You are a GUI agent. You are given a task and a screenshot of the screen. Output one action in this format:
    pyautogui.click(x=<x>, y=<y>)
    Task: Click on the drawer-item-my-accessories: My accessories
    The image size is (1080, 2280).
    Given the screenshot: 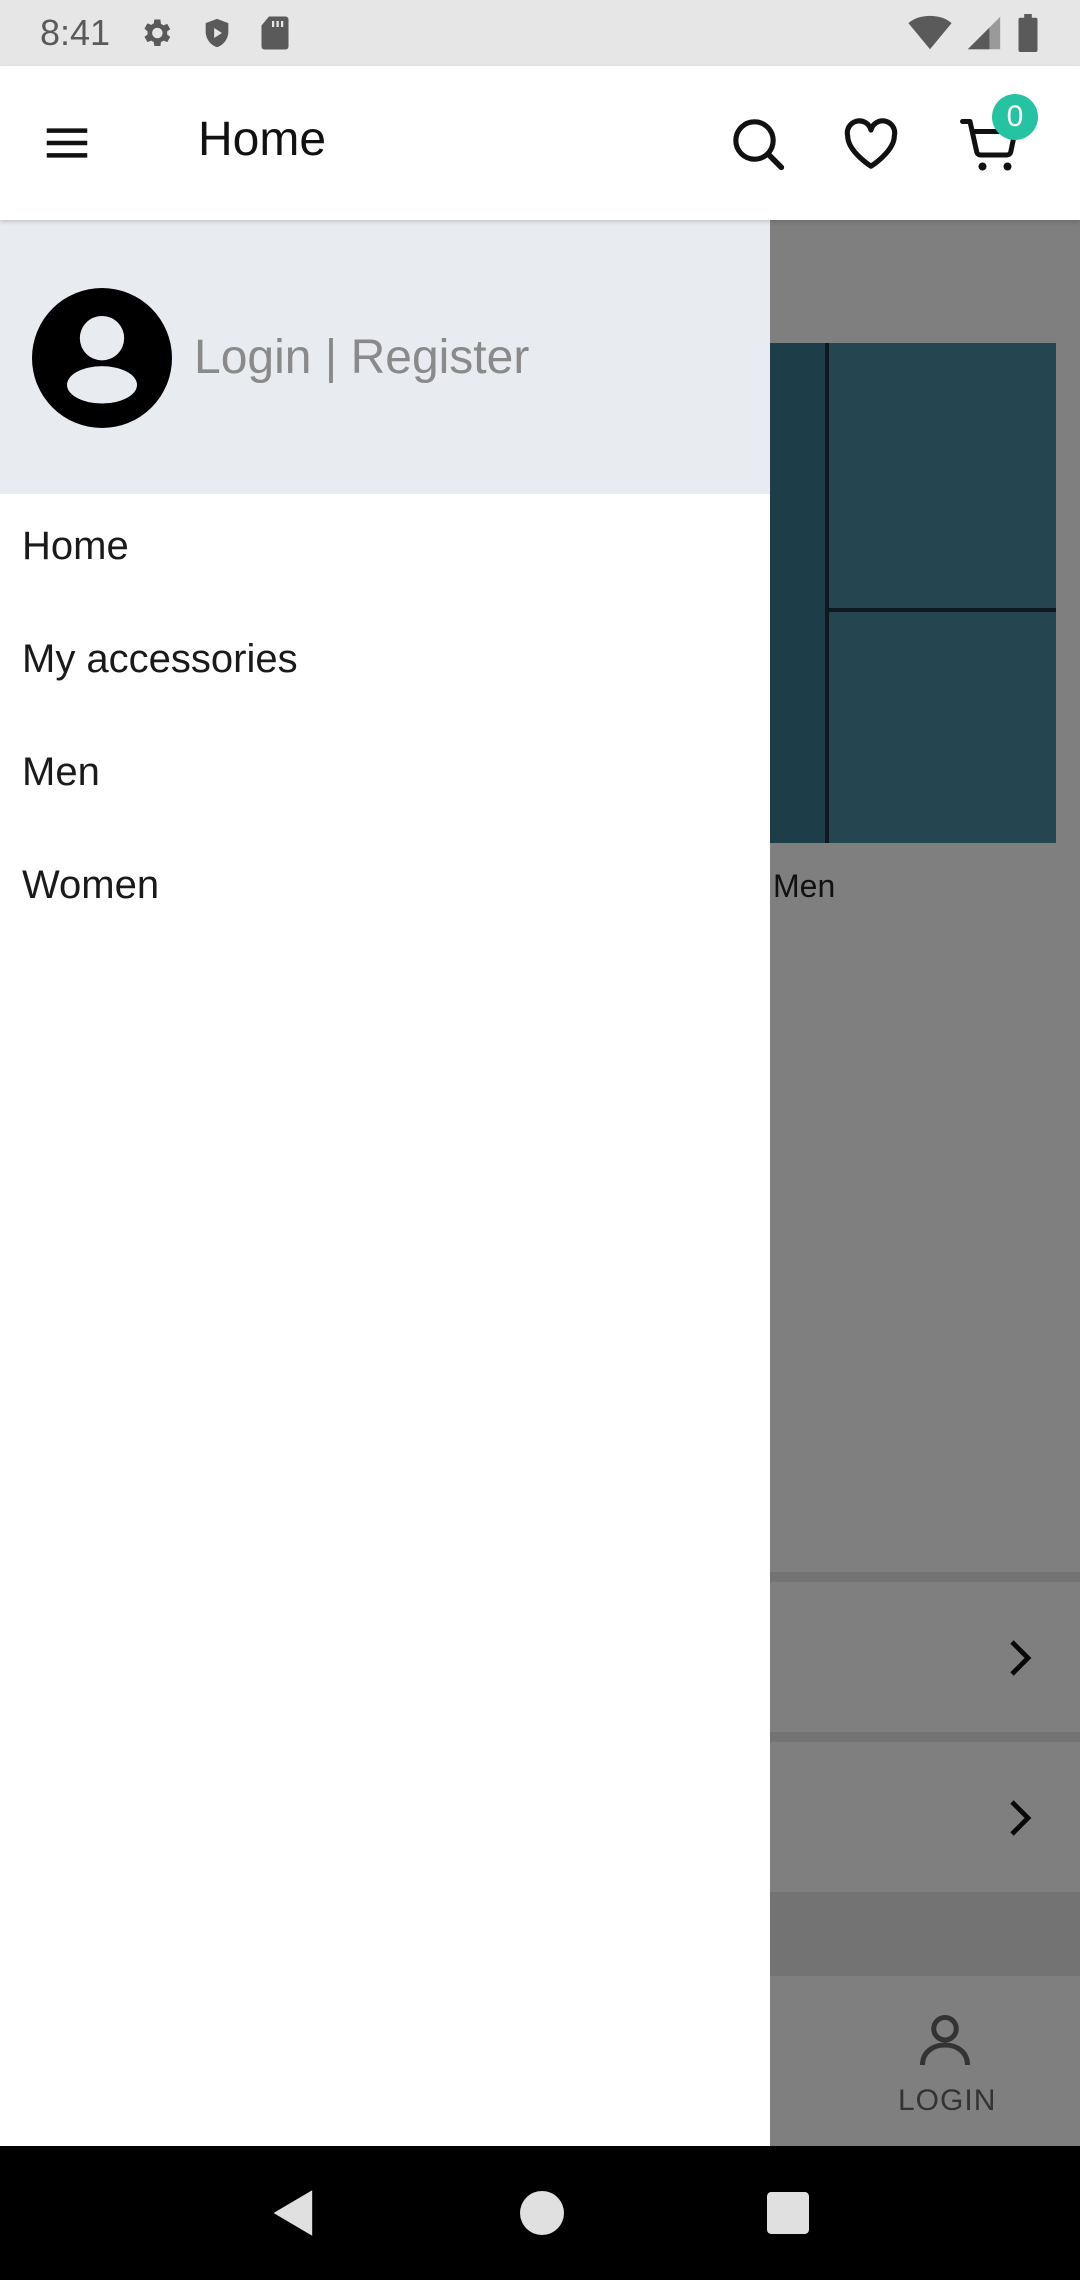 What is the action you would take?
    pyautogui.click(x=160, y=659)
    